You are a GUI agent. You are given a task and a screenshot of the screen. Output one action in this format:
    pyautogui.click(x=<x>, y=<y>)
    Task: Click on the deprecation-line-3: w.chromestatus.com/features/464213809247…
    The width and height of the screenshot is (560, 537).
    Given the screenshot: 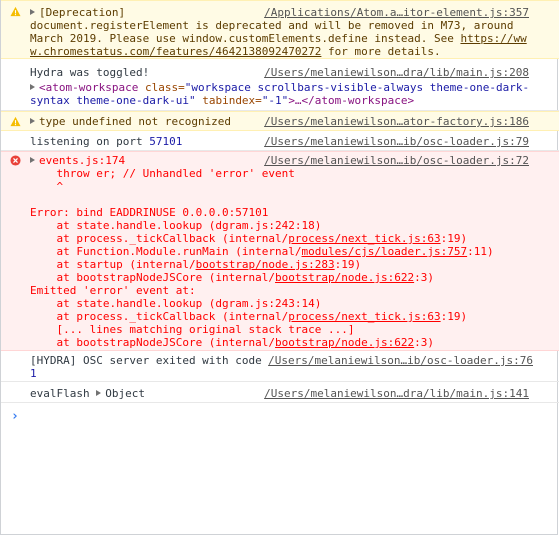 What is the action you would take?
    pyautogui.click(x=235, y=51)
    